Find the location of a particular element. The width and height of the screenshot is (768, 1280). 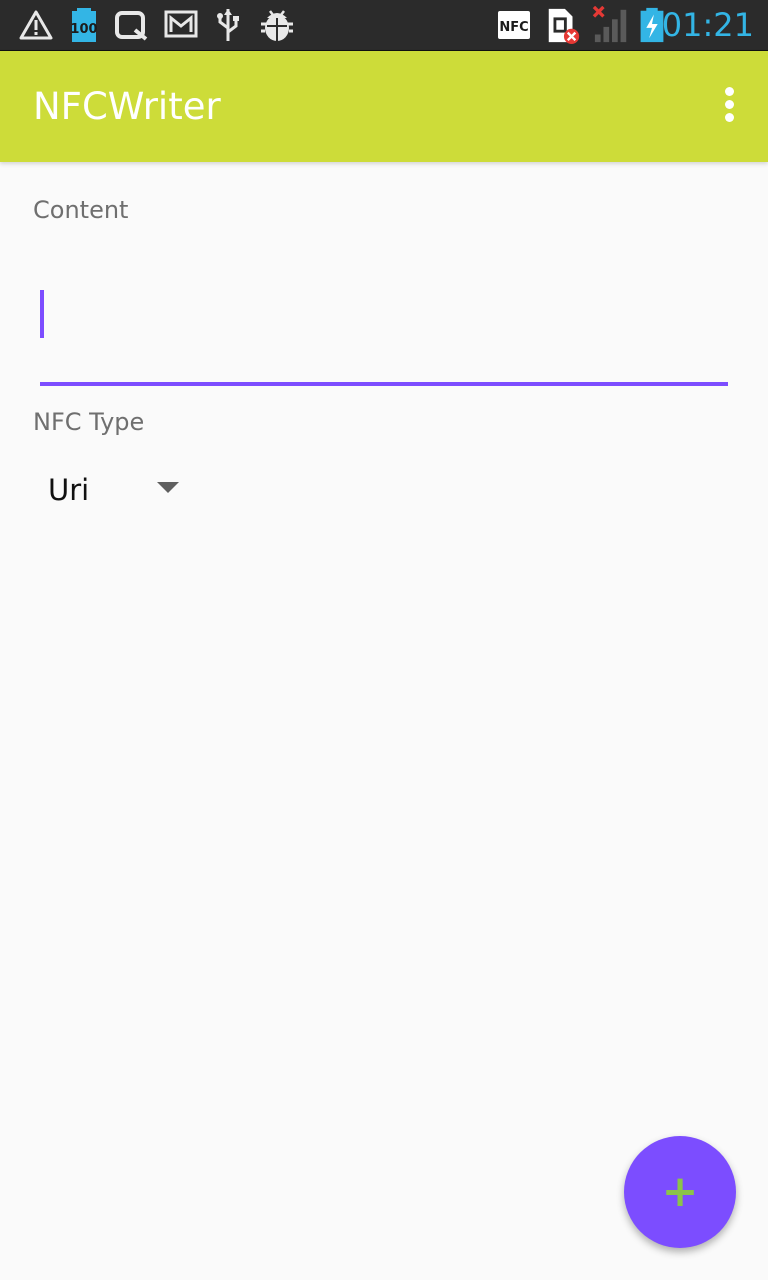

status-time: 01:21 is located at coordinates (707, 25).